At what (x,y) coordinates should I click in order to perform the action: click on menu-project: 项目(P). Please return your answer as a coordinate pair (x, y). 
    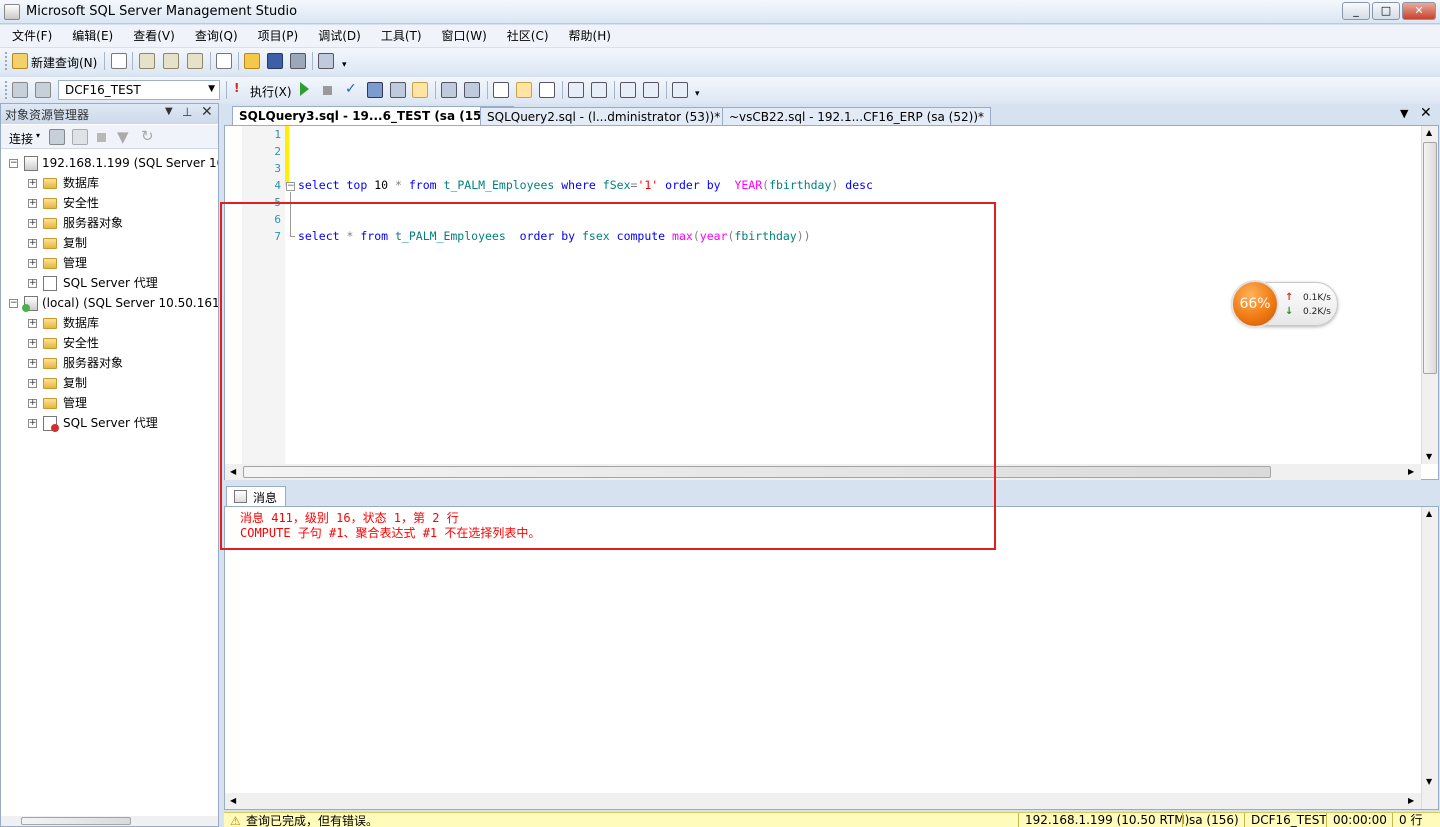
    Looking at the image, I should click on (276, 35).